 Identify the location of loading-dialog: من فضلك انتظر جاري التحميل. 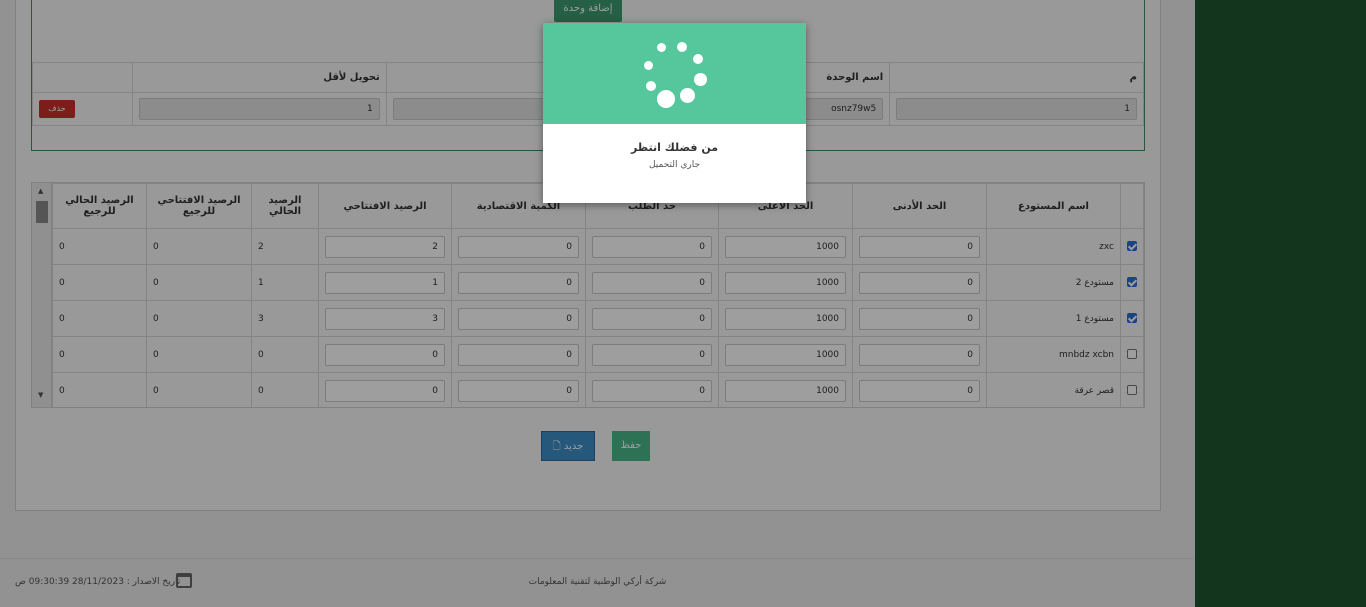
(674, 113).